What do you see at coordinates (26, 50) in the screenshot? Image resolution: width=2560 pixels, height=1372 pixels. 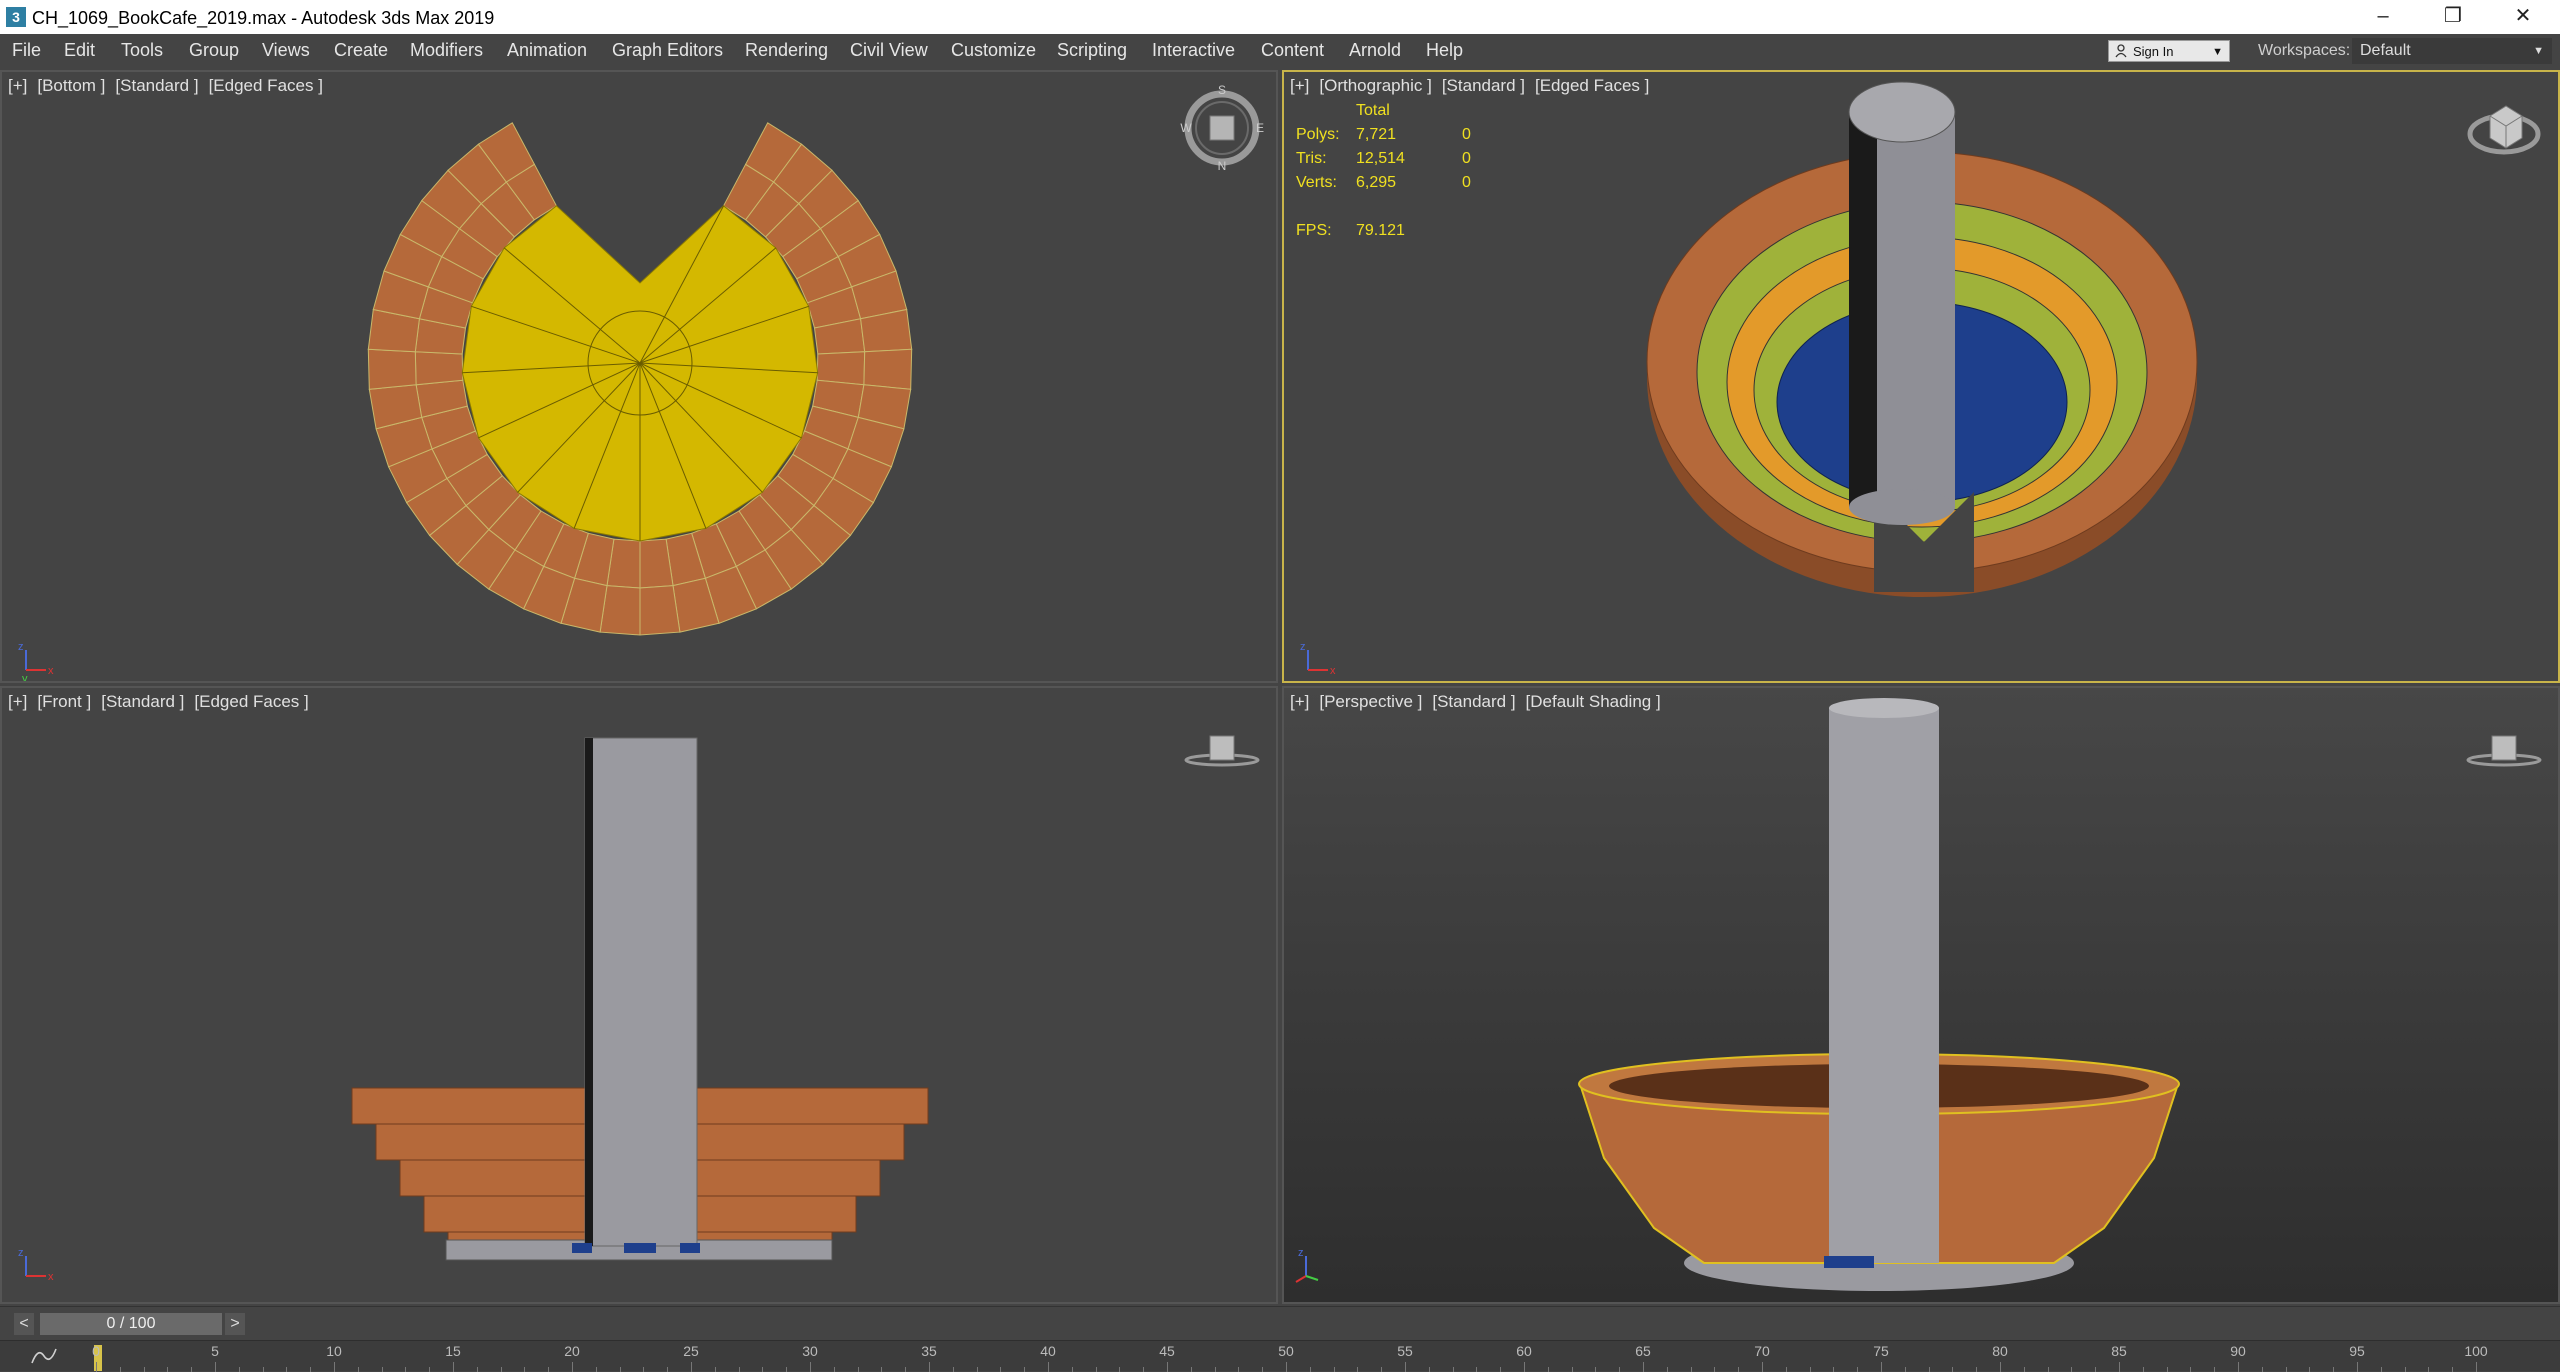 I see `menu-file: File` at bounding box center [26, 50].